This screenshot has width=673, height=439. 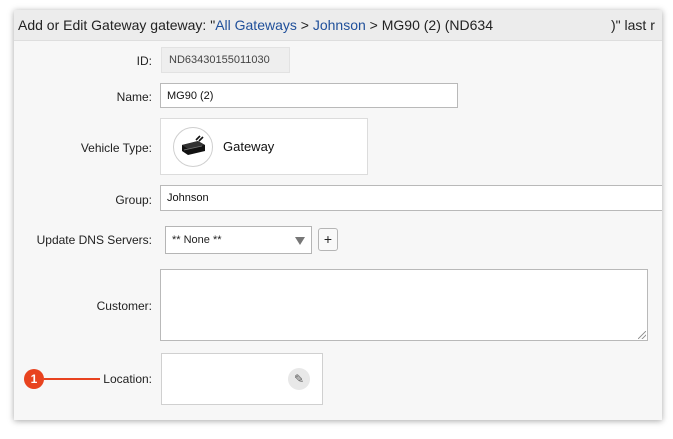 I want to click on breadcrumb-all-gateways: All Gateways, so click(x=256, y=25).